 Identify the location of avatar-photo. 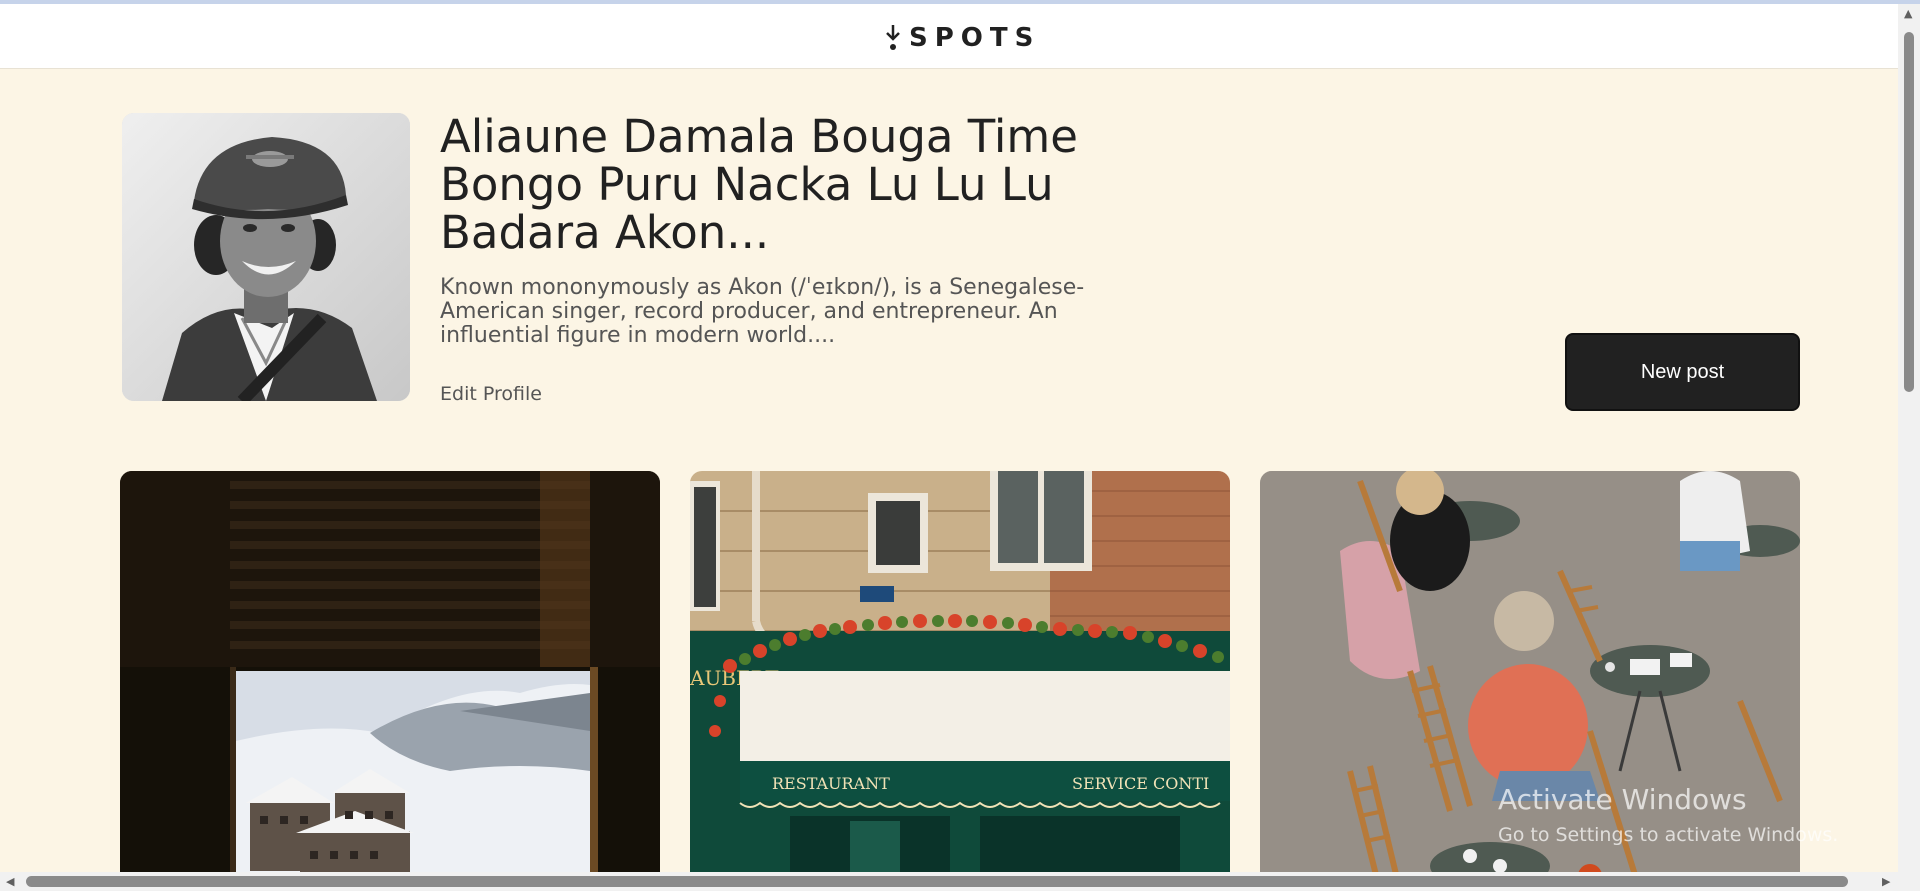
(266, 257).